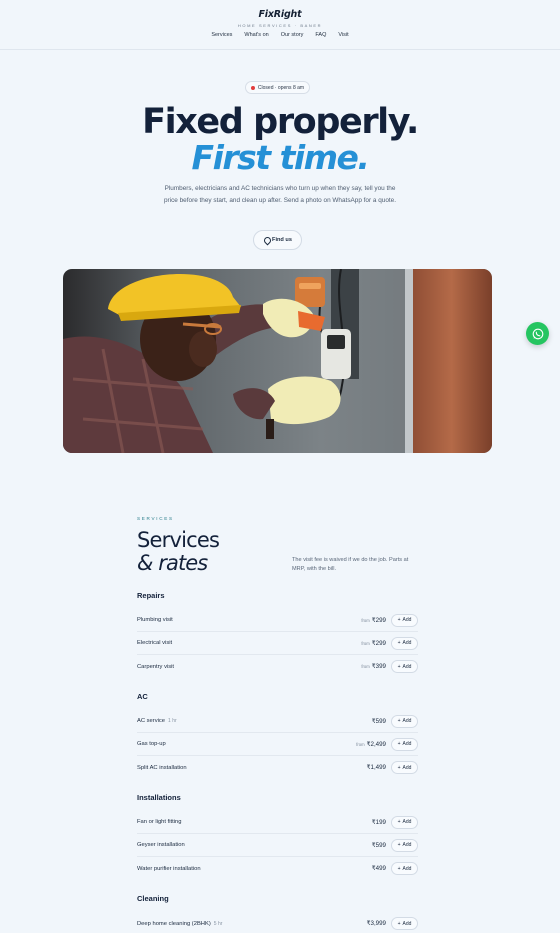  What do you see at coordinates (378, 822) in the screenshot?
I see `service-price: ₹199` at bounding box center [378, 822].